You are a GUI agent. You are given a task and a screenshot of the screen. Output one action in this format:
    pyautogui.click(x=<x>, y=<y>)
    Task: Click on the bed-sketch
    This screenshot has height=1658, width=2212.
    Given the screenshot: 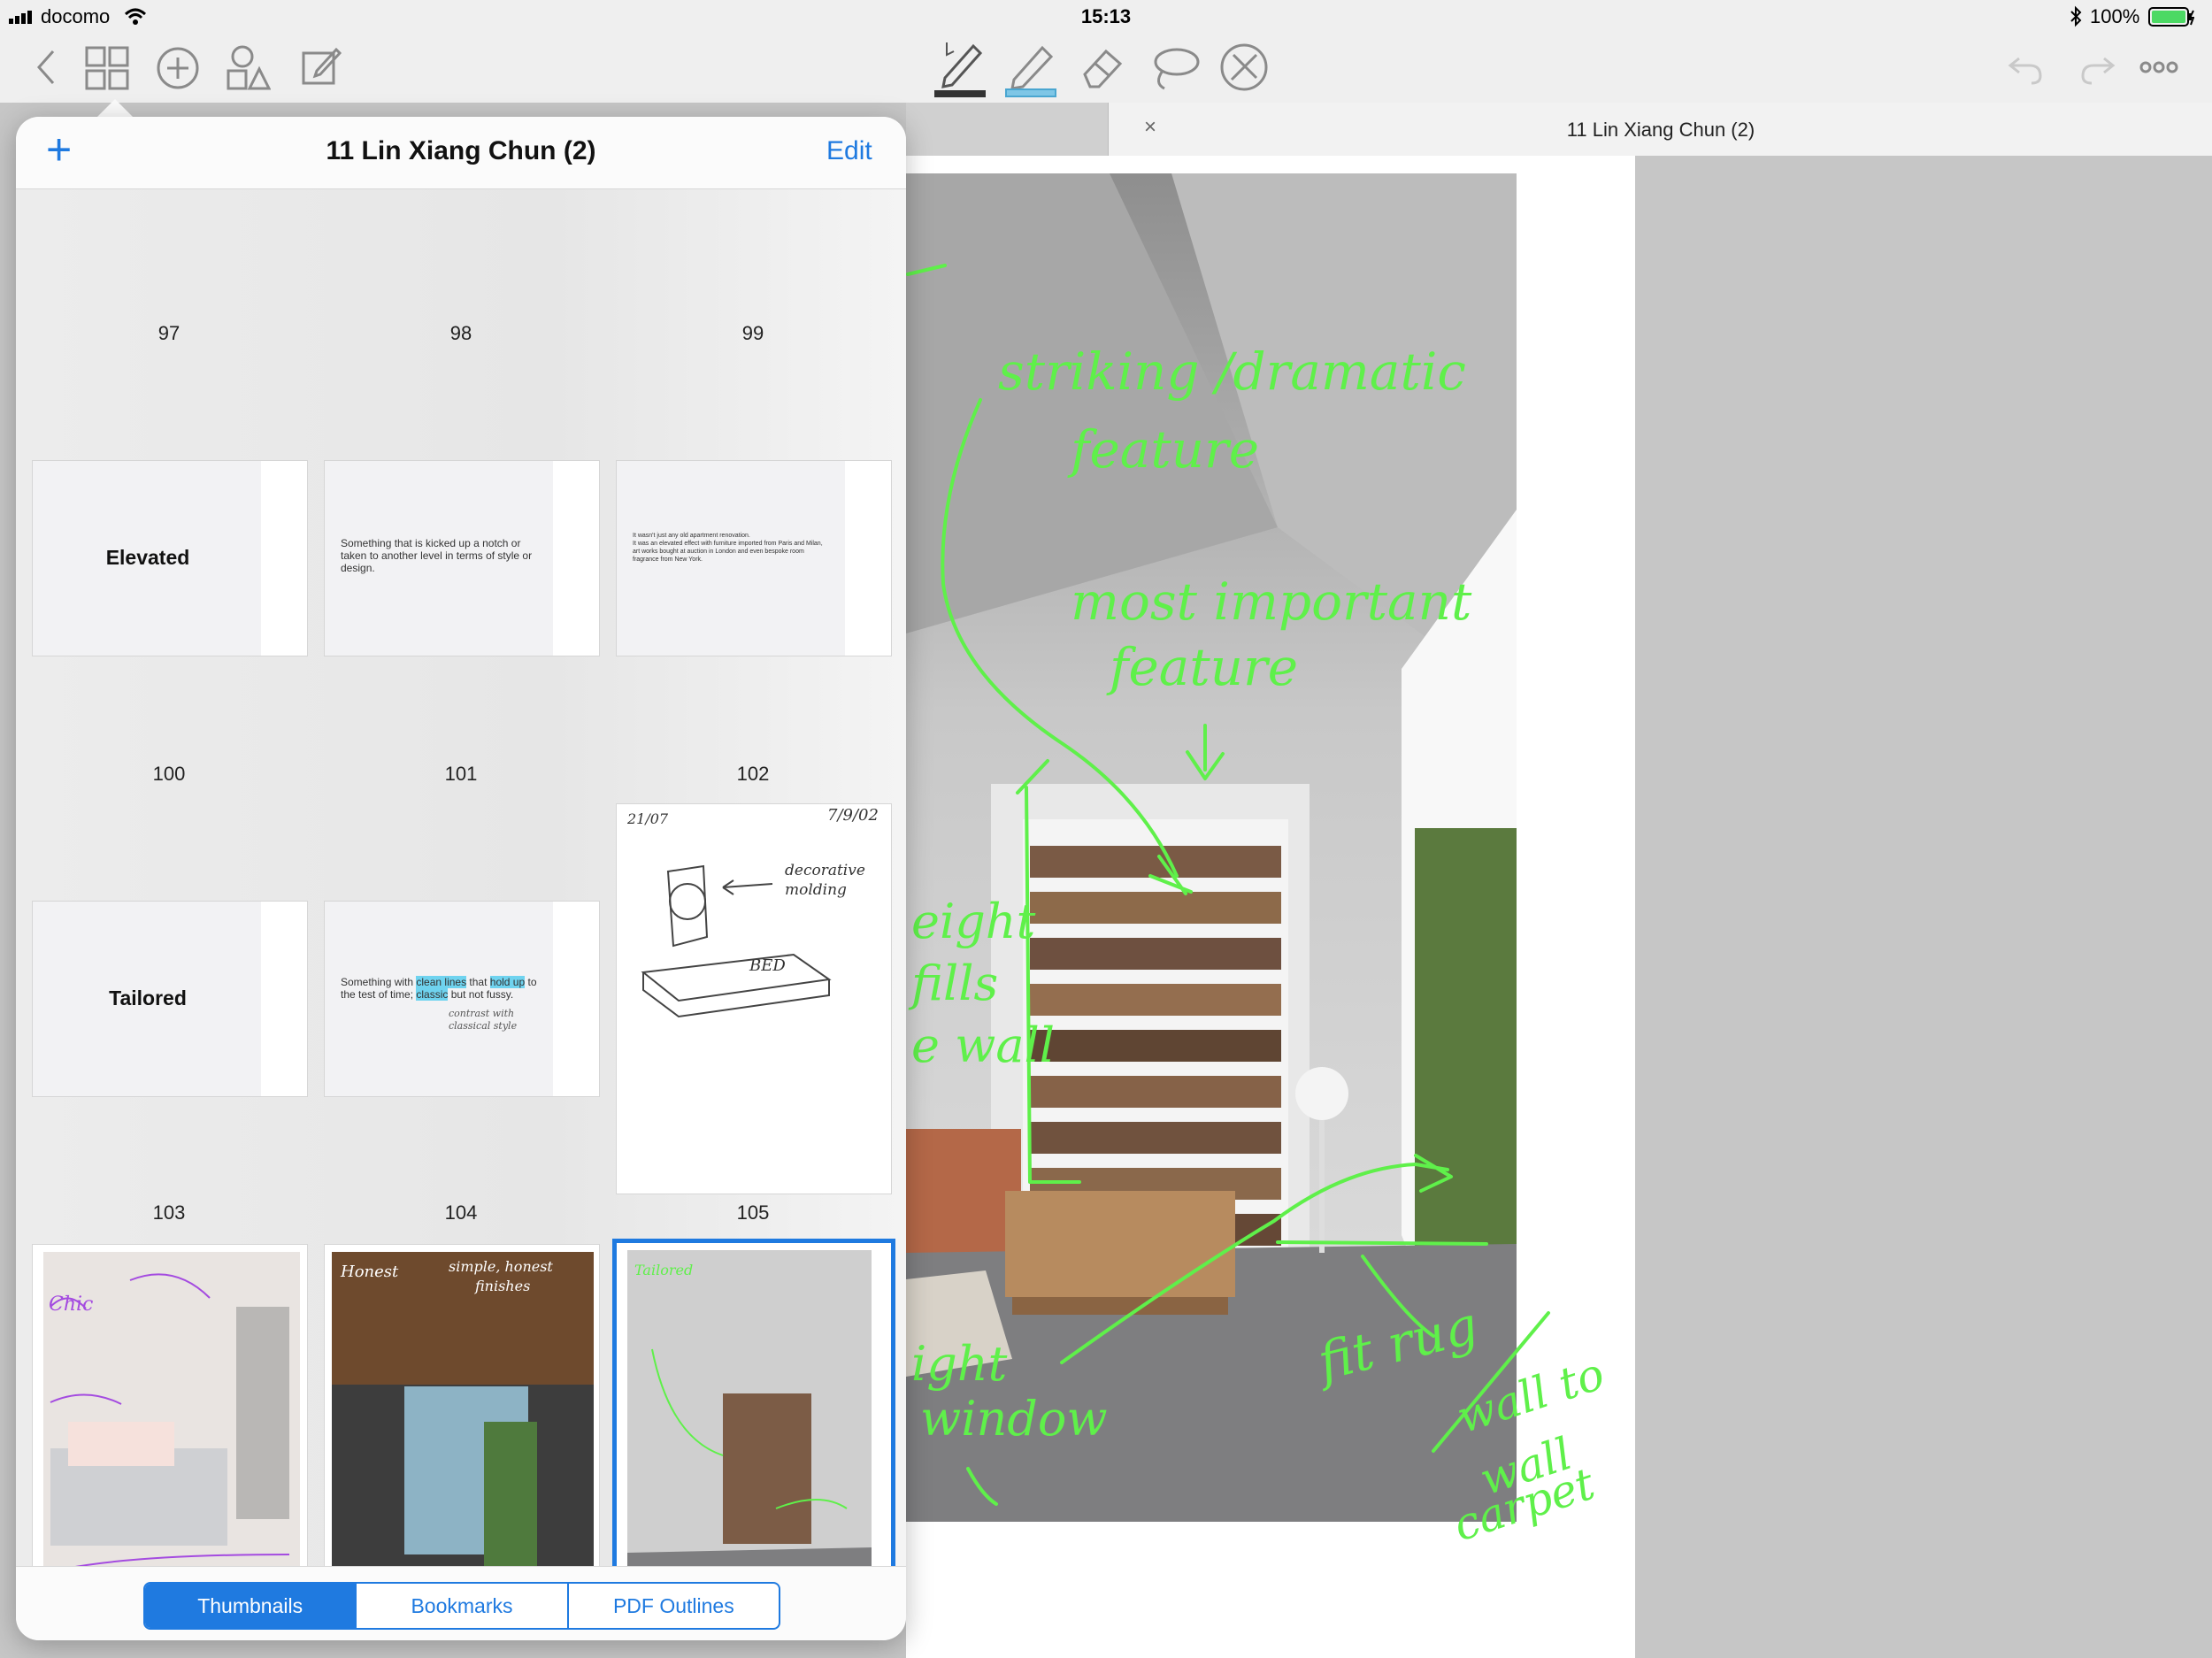 What is the action you would take?
    pyautogui.click(x=737, y=941)
    